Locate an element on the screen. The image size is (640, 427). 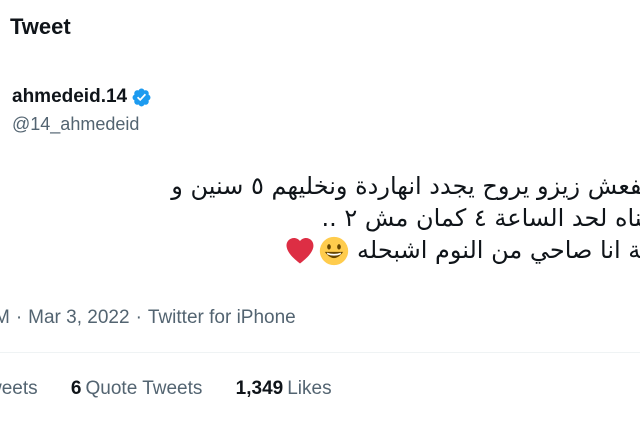
likes-stat: 1,349 Likes is located at coordinates (284, 388).